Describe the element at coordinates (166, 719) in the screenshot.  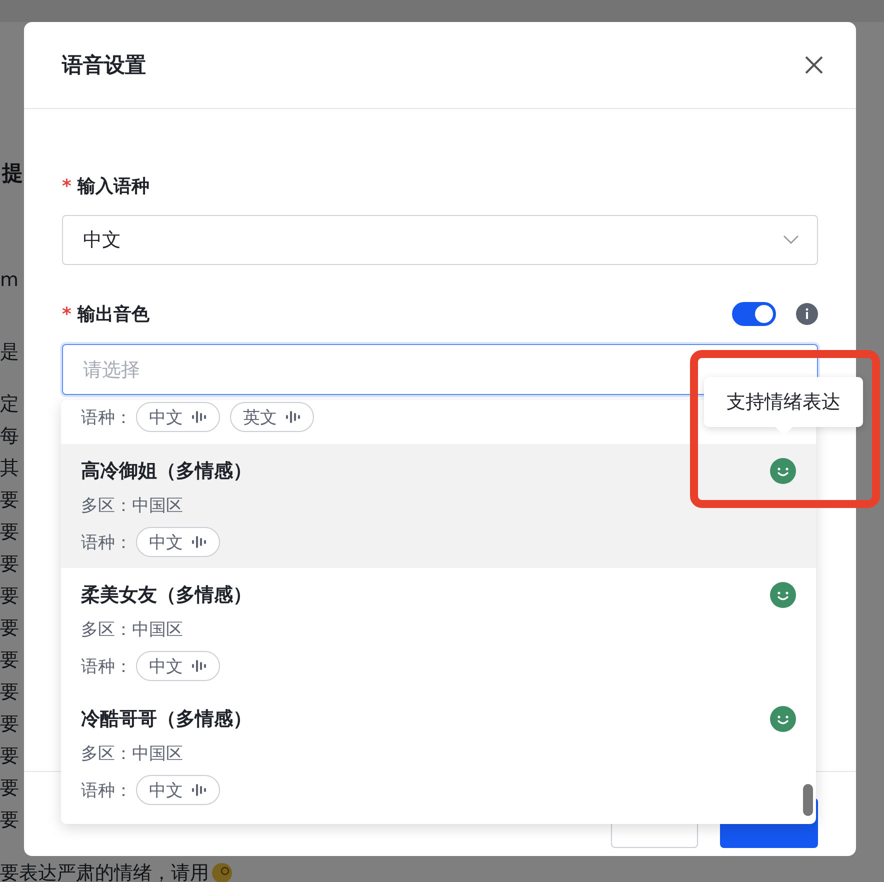
I see `voice-name: 冷酷哥哥（多情感）` at that location.